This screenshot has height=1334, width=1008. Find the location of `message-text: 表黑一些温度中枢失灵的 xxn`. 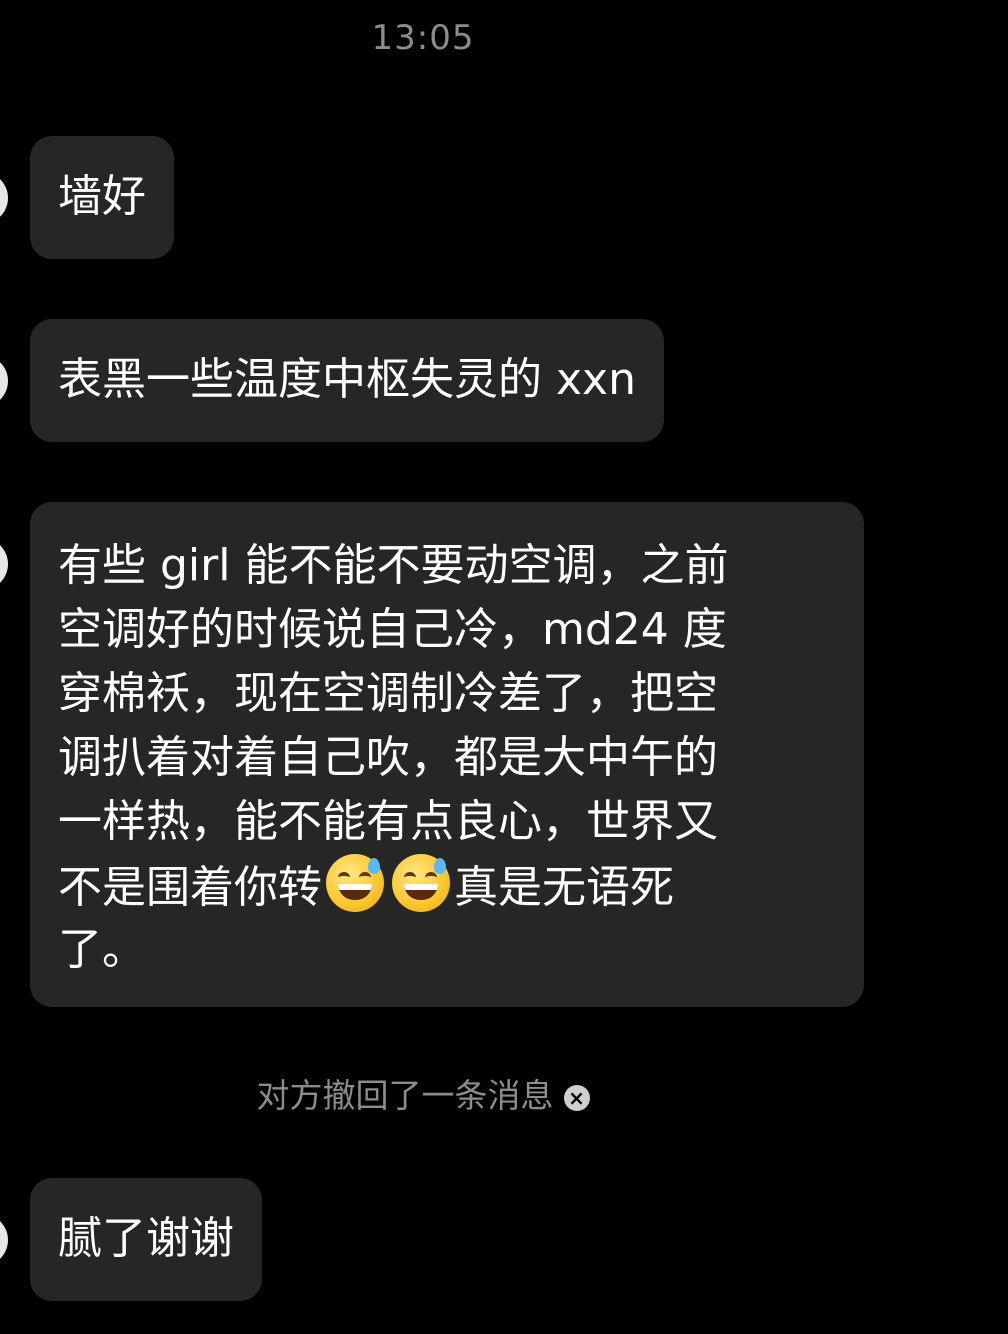

message-text: 表黑一些温度中枢失灵的 xxn is located at coordinates (347, 379).